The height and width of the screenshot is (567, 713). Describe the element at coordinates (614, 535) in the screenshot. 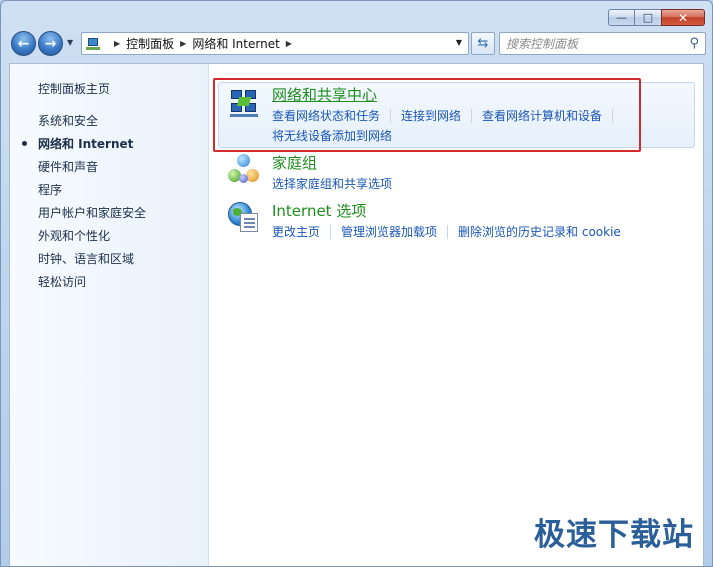

I see `watermark-text: 极速下载站` at that location.